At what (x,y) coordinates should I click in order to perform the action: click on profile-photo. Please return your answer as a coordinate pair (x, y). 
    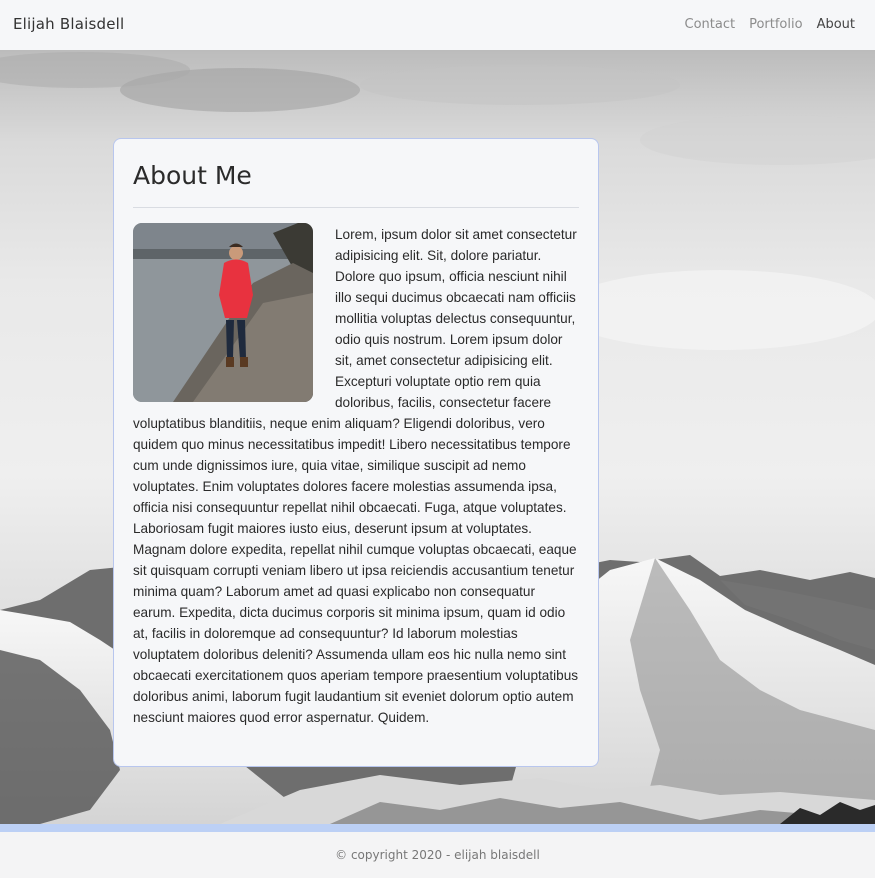
    Looking at the image, I should click on (223, 312).